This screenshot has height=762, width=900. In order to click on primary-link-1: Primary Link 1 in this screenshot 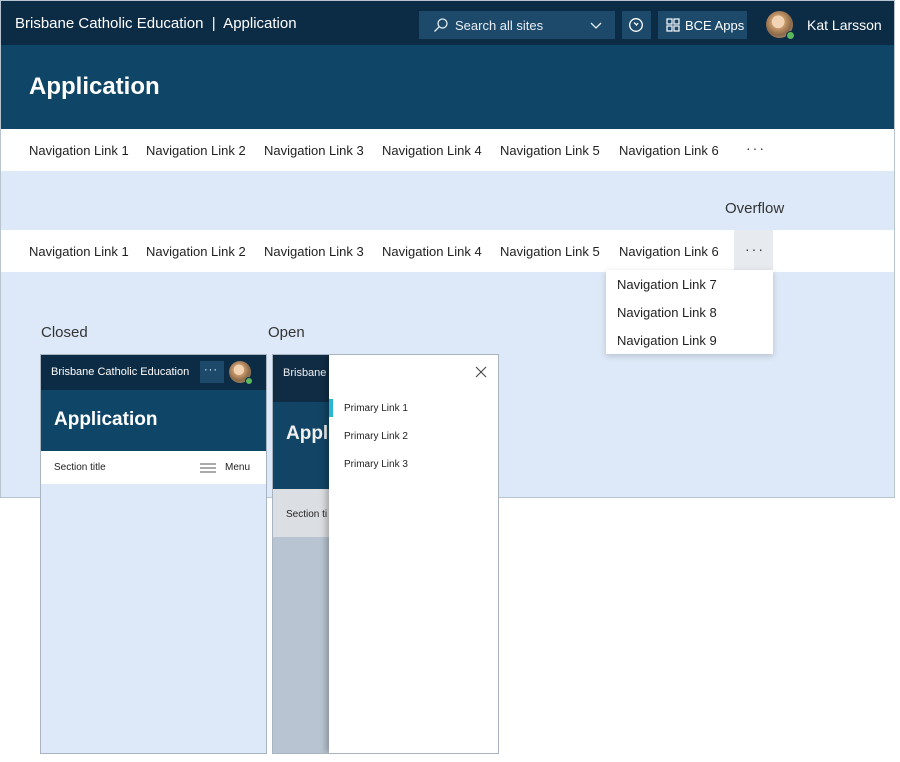, I will do `click(376, 408)`.